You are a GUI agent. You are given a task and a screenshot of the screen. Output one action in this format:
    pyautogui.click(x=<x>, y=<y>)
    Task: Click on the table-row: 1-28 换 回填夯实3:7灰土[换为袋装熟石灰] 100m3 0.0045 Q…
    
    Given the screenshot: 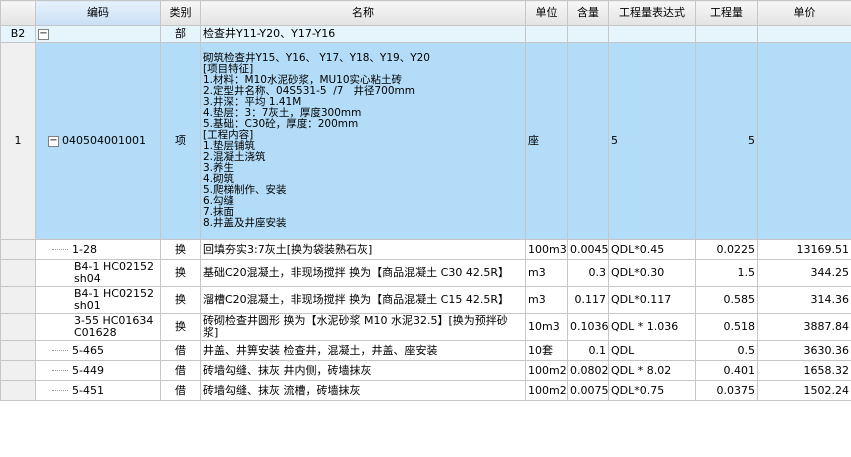 What is the action you would take?
    pyautogui.click(x=425, y=249)
    